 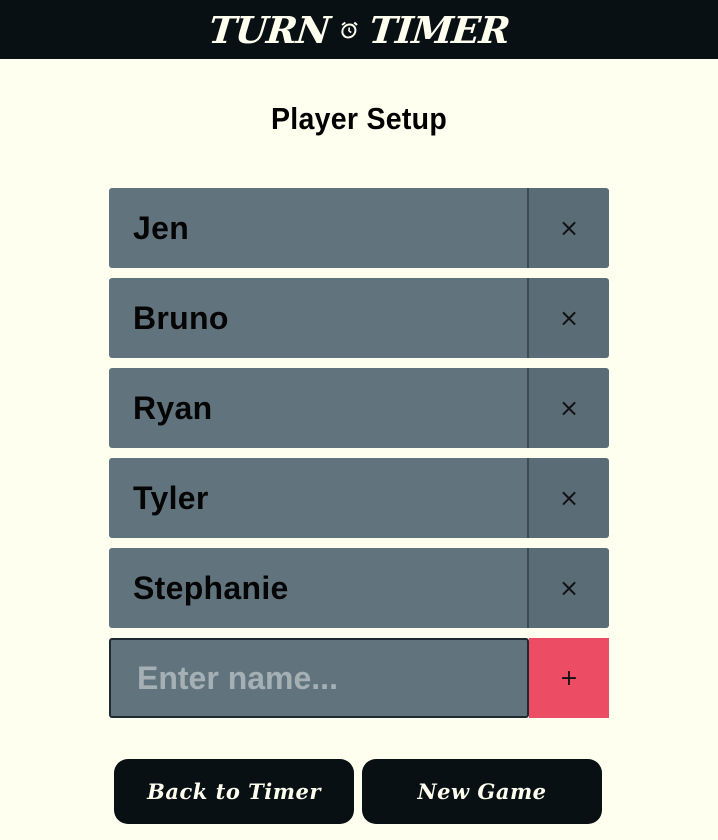 What do you see at coordinates (319, 588) in the screenshot?
I see `player-name: Stephanie` at bounding box center [319, 588].